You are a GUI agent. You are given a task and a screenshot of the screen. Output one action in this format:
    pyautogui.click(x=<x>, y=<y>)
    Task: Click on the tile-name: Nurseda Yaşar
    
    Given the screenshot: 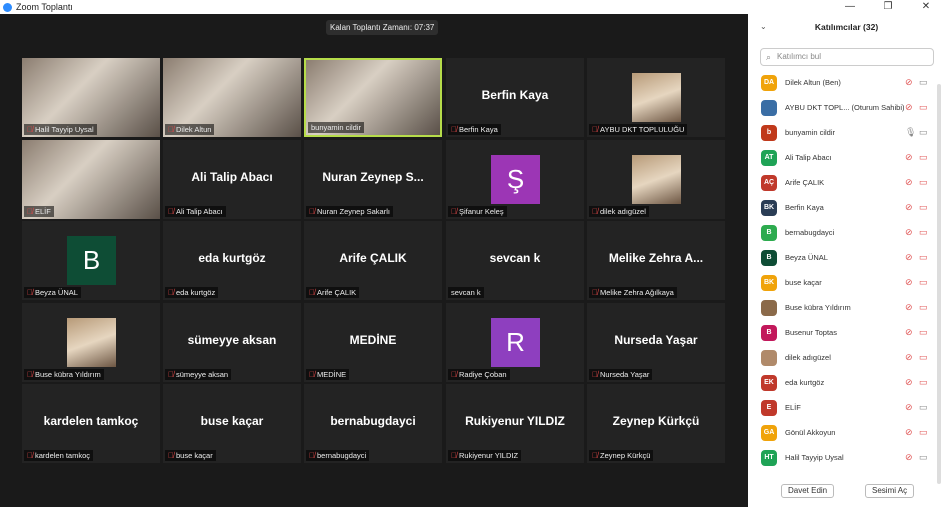 What is the action you would take?
    pyautogui.click(x=625, y=374)
    